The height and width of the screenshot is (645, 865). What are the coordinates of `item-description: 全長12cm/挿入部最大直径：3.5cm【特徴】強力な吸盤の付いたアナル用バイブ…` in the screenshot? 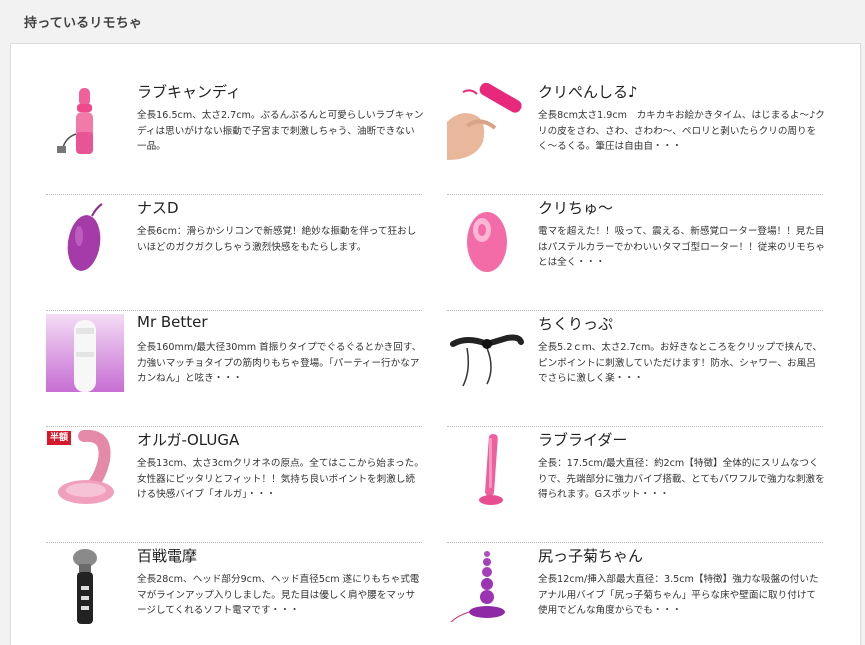 It's located at (678, 595).